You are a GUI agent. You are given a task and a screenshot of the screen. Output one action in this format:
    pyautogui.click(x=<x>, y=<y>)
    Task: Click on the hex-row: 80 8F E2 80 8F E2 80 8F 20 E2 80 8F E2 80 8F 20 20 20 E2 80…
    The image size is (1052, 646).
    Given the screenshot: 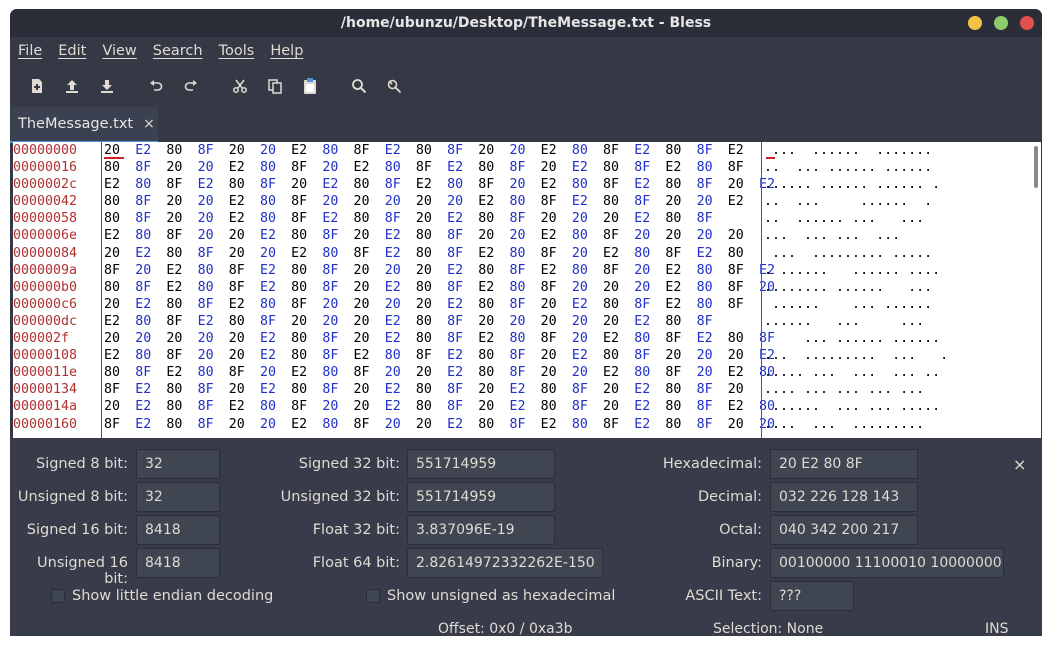 What is the action you would take?
    pyautogui.click(x=439, y=287)
    